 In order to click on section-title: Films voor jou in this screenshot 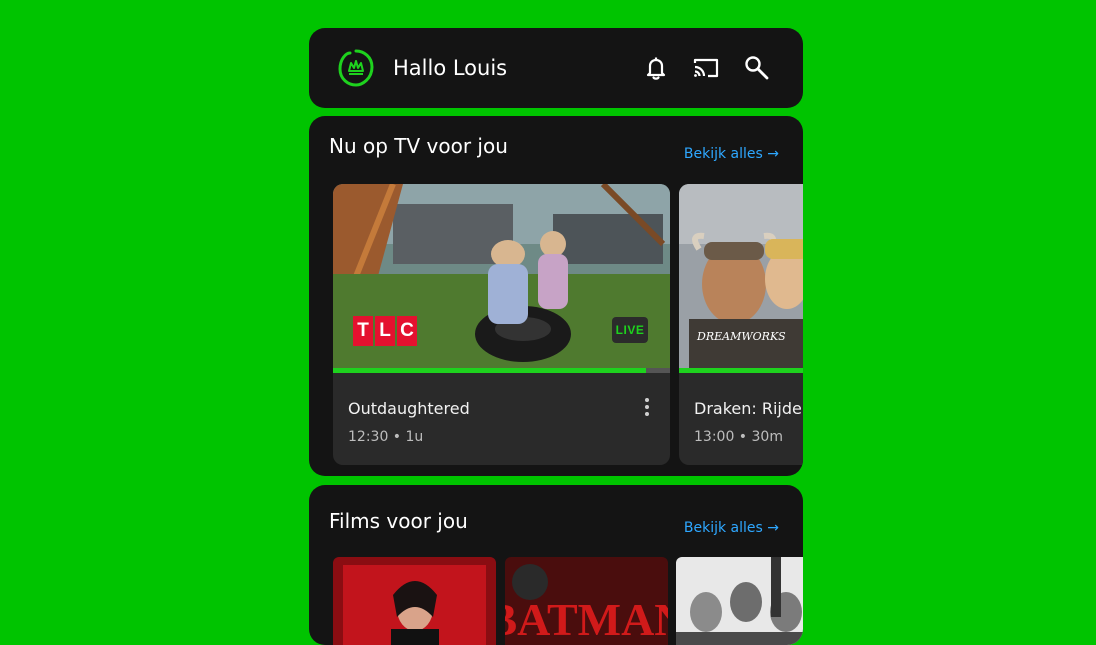, I will do `click(398, 521)`.